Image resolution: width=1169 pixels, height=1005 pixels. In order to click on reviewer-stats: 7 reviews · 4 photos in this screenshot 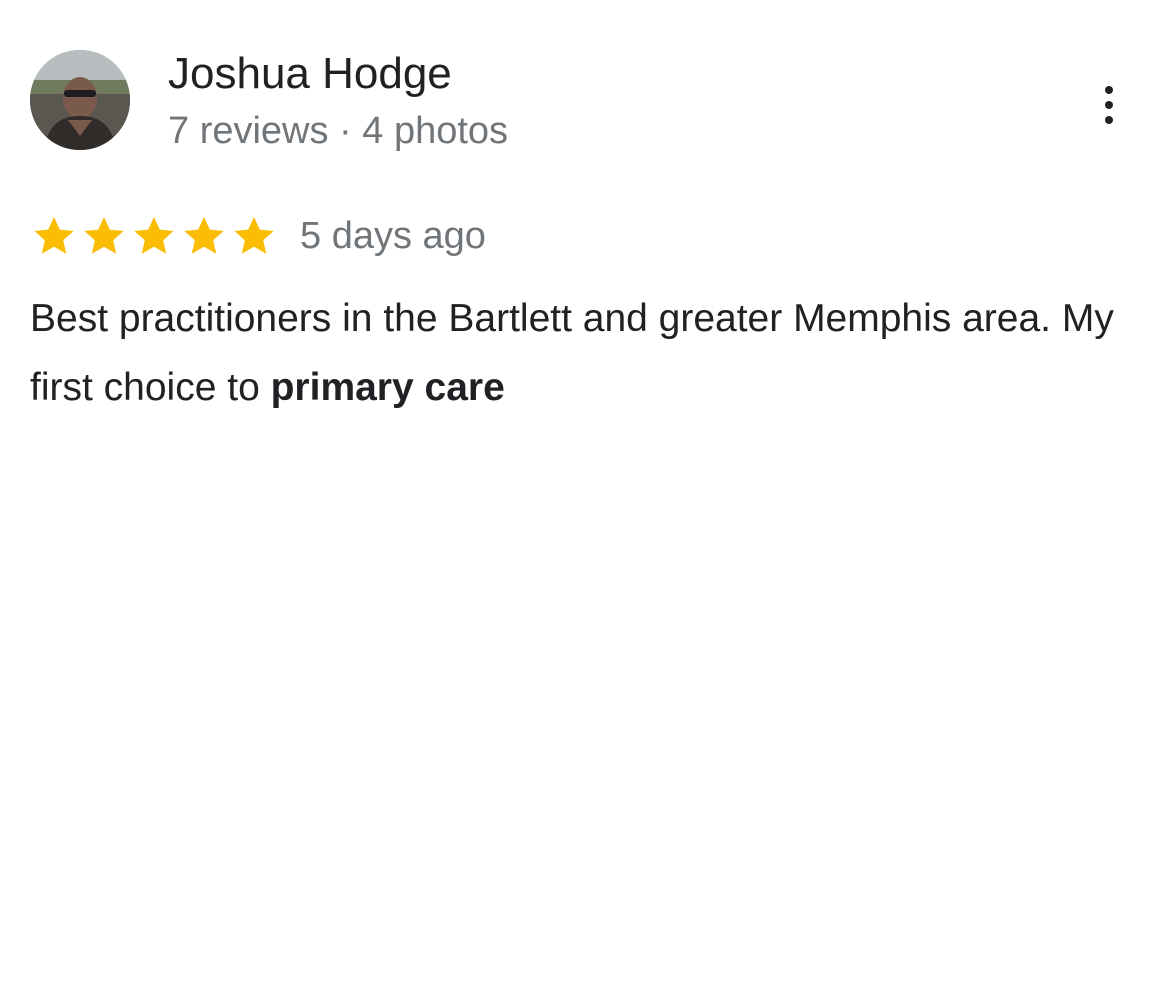, I will do `click(338, 131)`.